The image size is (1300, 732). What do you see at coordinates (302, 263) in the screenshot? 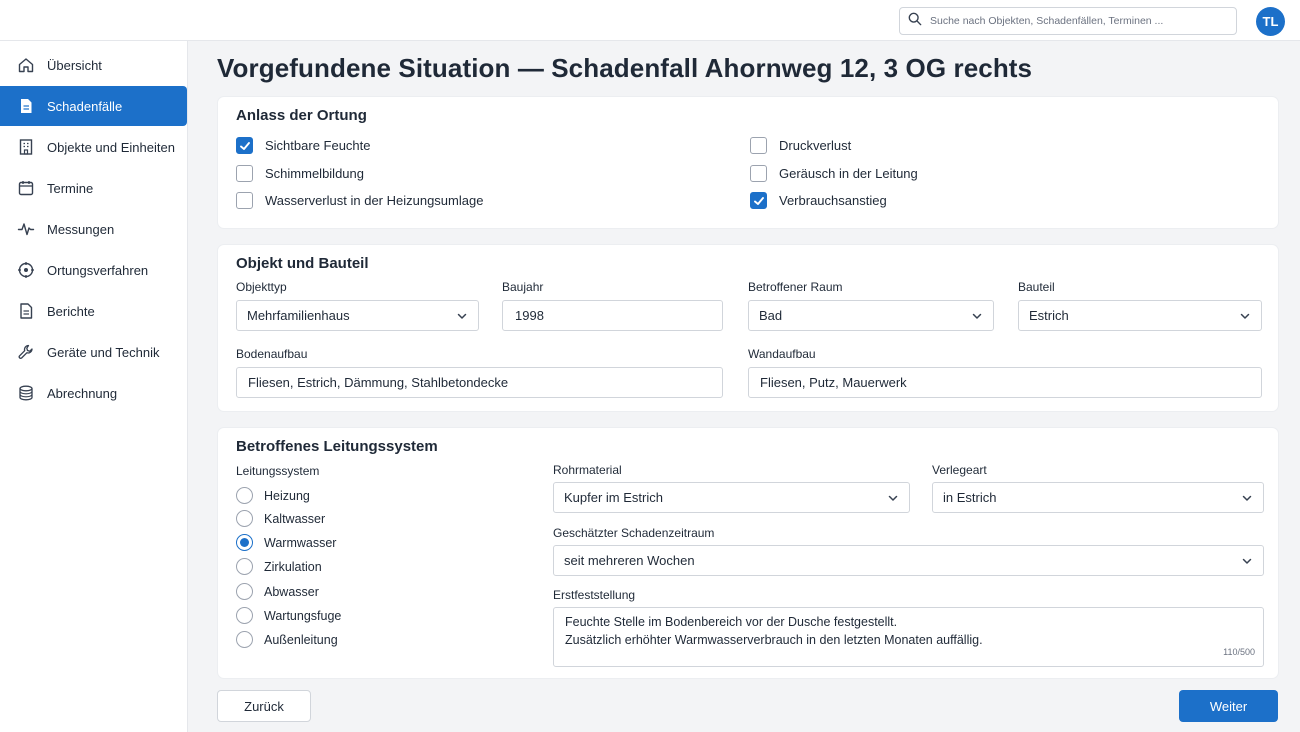
I see `objekt-card-title: Objekt und Bauteil` at bounding box center [302, 263].